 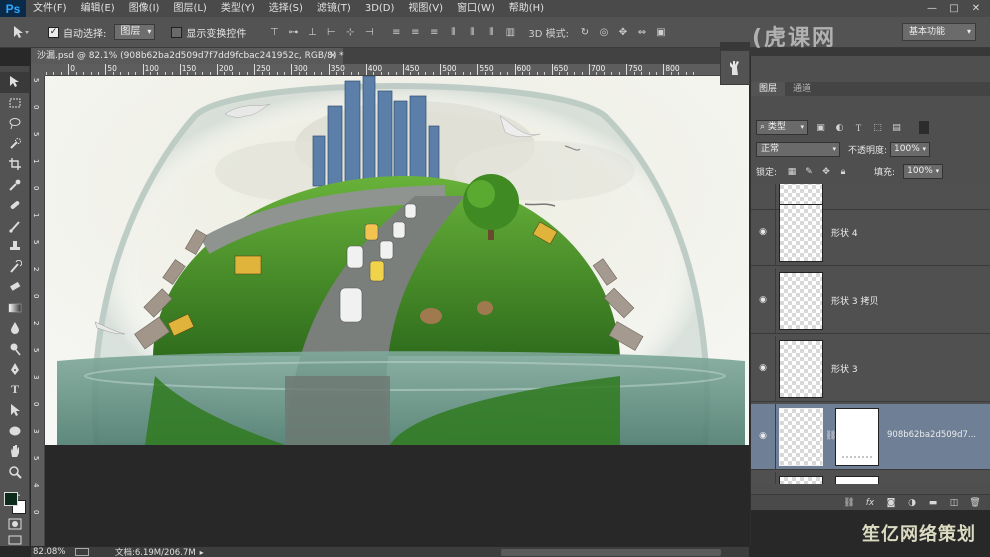 What do you see at coordinates (15, 369) in the screenshot?
I see `pen-tool-icon` at bounding box center [15, 369].